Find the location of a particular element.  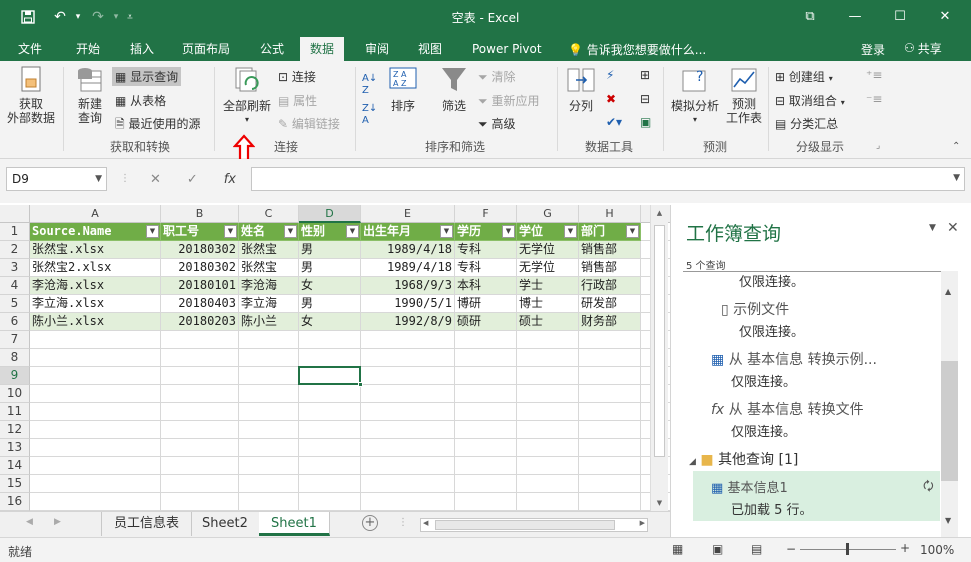

row-header-5: 5 is located at coordinates (15, 304).